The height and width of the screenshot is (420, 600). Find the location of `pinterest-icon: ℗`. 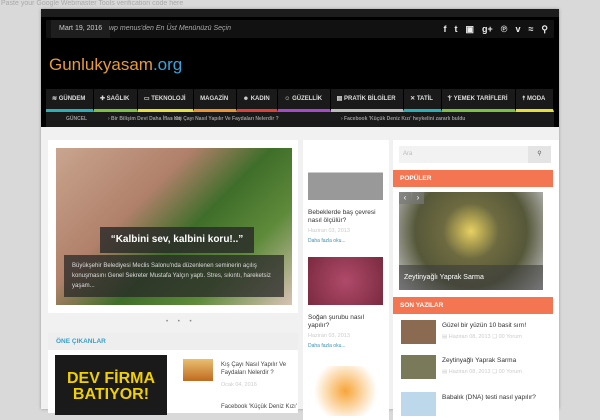

pinterest-icon: ℗ is located at coordinates (504, 29).